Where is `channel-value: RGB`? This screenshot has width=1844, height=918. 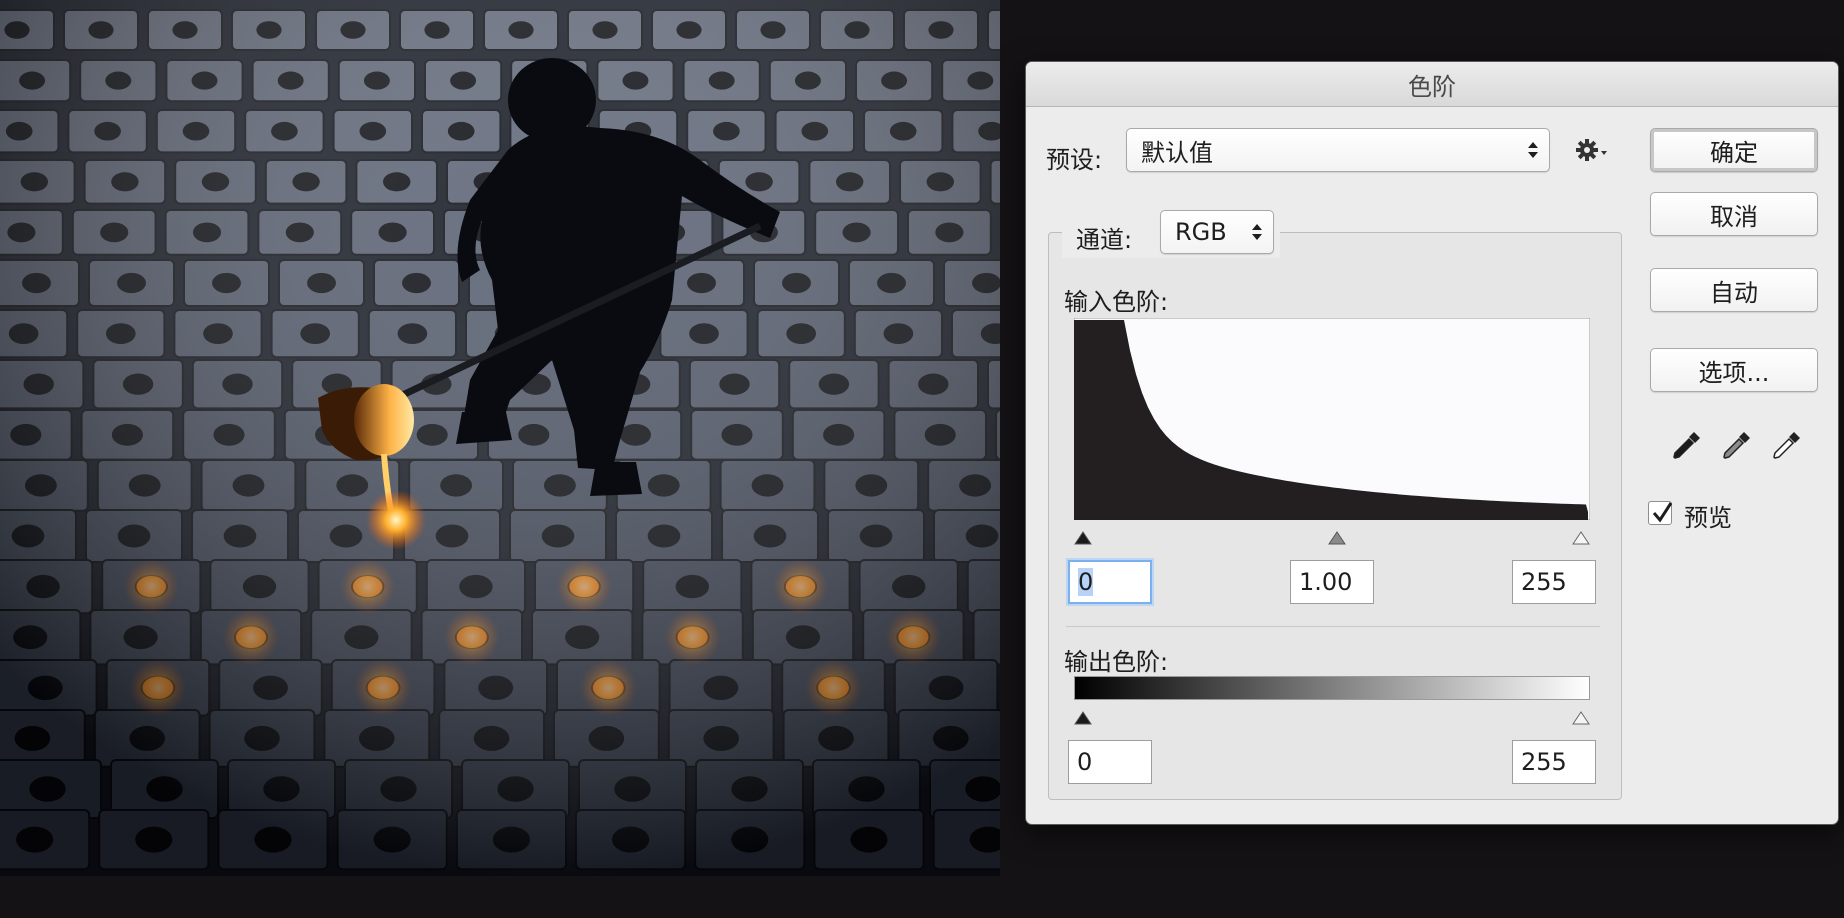
channel-value: RGB is located at coordinates (1201, 232).